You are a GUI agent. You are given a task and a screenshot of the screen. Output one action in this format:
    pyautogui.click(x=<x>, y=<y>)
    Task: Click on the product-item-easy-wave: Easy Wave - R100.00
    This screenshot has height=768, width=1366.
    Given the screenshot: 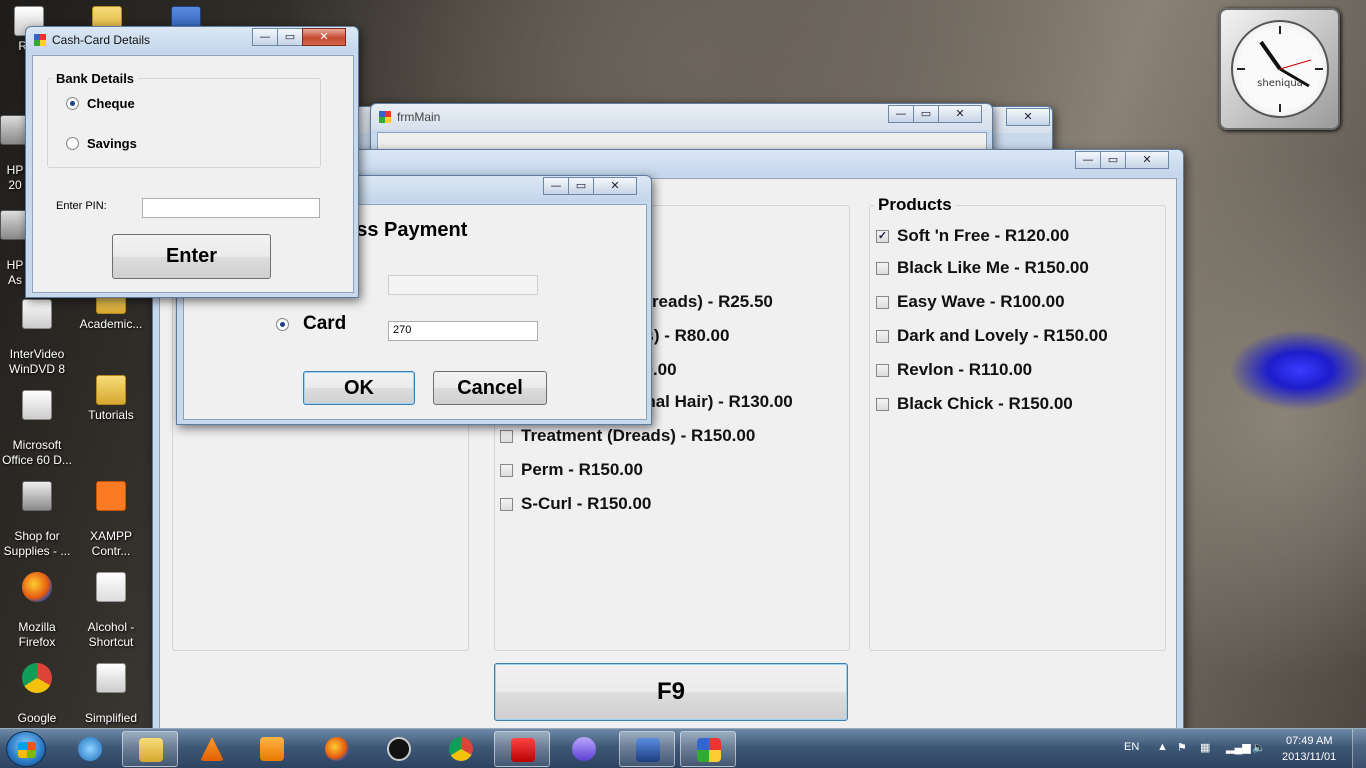 What is the action you would take?
    pyautogui.click(x=970, y=302)
    